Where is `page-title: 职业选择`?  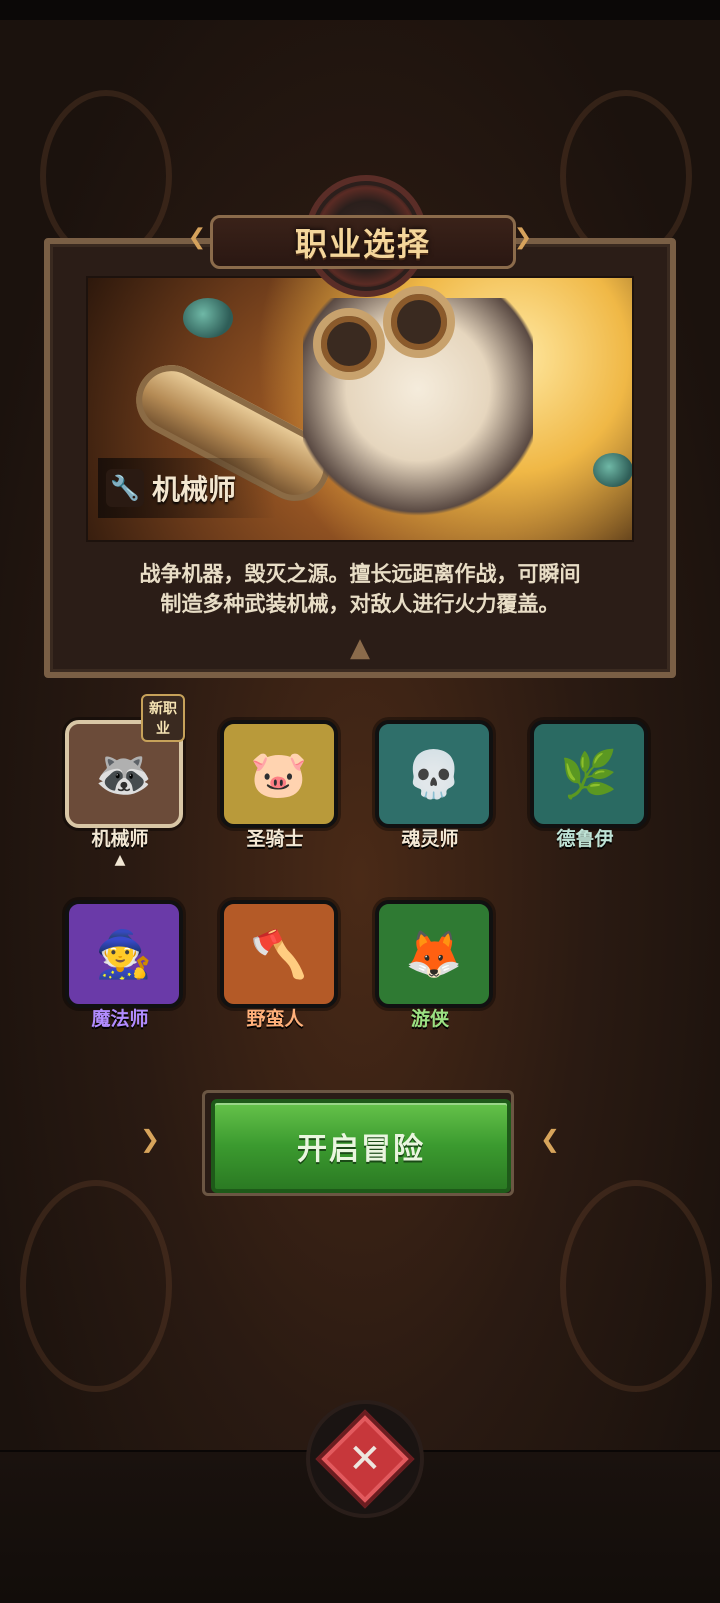 page-title: 职业选择 is located at coordinates (362, 244).